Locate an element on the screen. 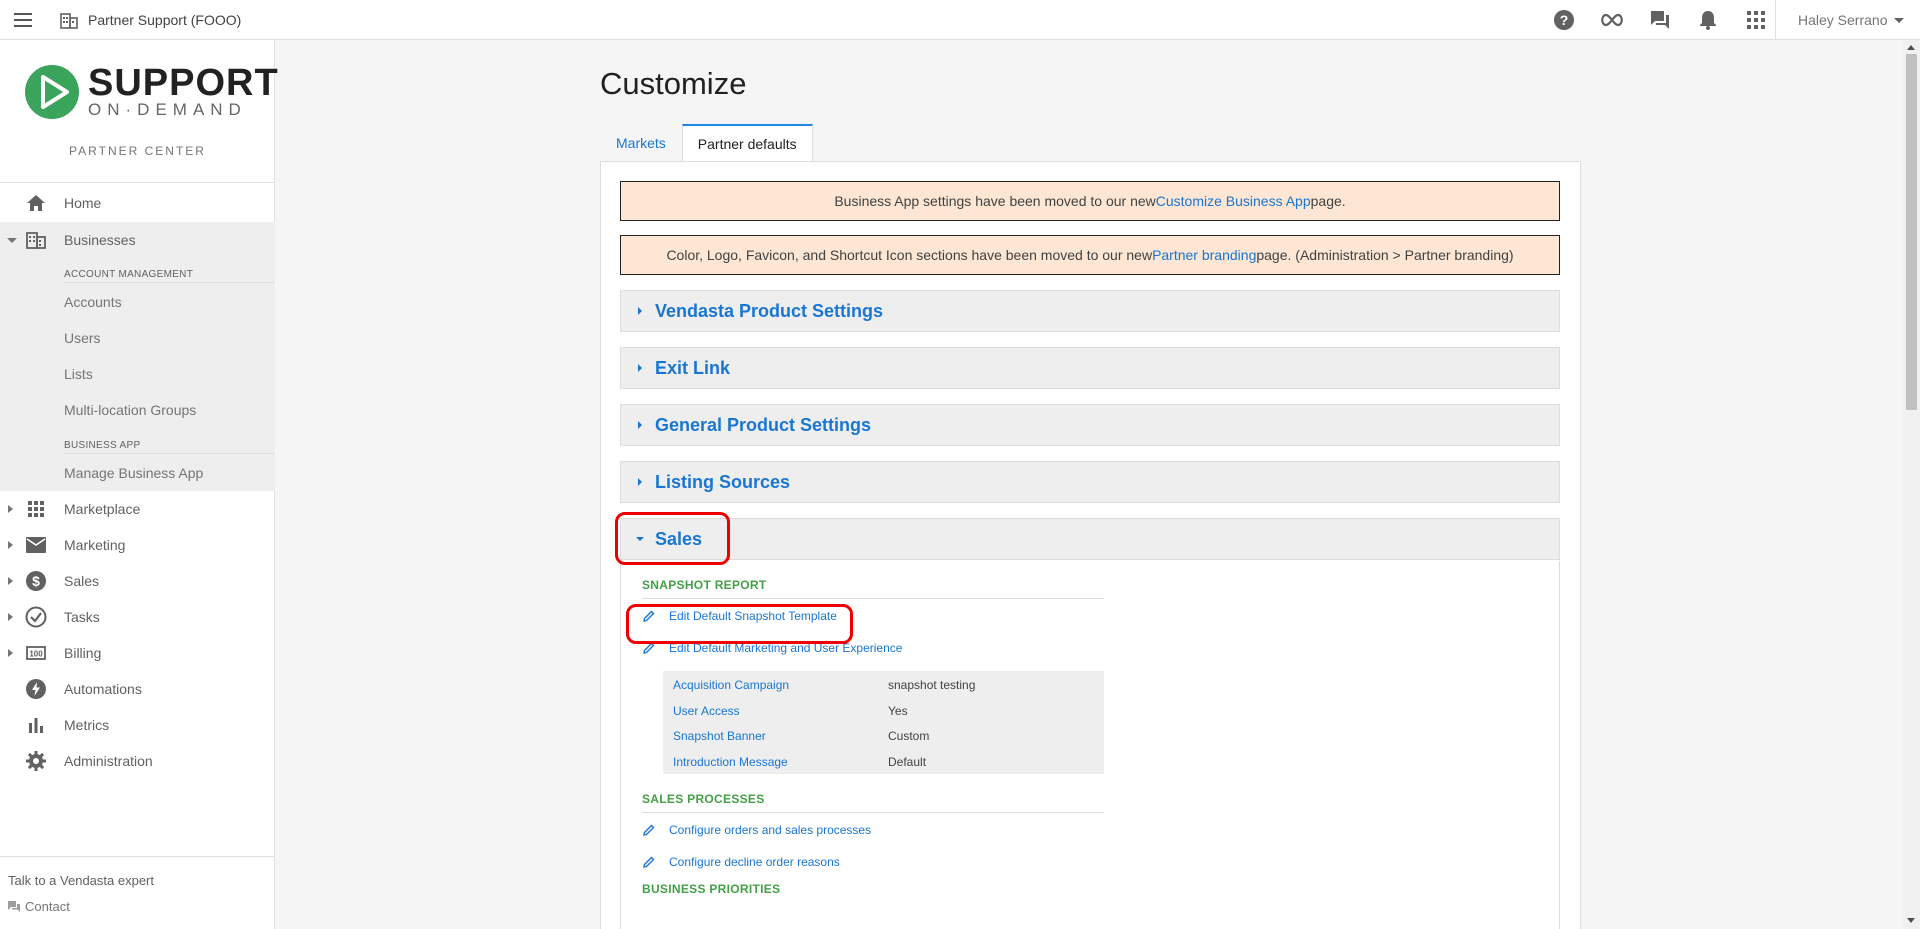 This screenshot has width=1920, height=929. tab-partner-defaults: Partner defaults is located at coordinates (747, 143).